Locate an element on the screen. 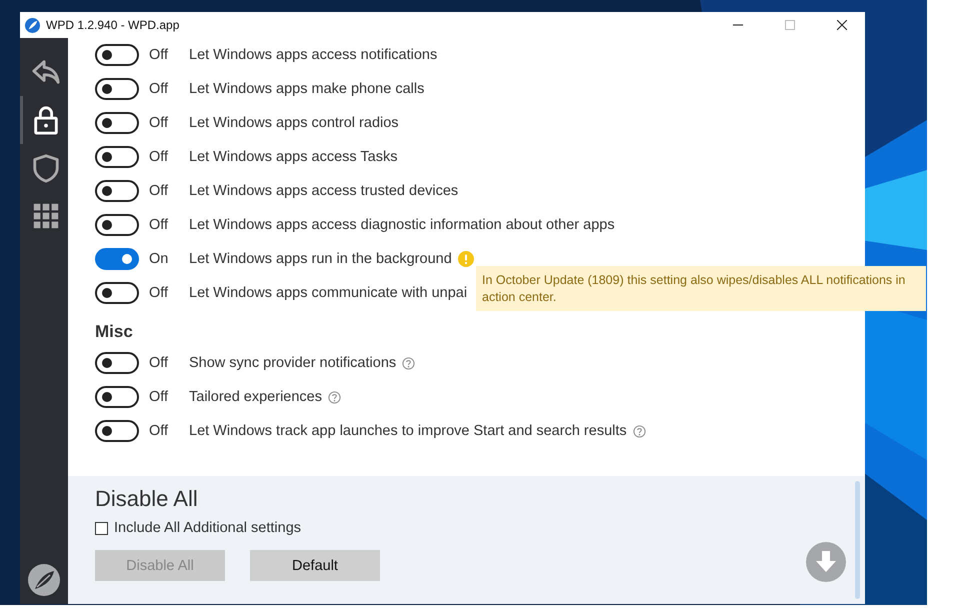 The width and height of the screenshot is (960, 609). footer-heading: Disable All is located at coordinates (147, 499).